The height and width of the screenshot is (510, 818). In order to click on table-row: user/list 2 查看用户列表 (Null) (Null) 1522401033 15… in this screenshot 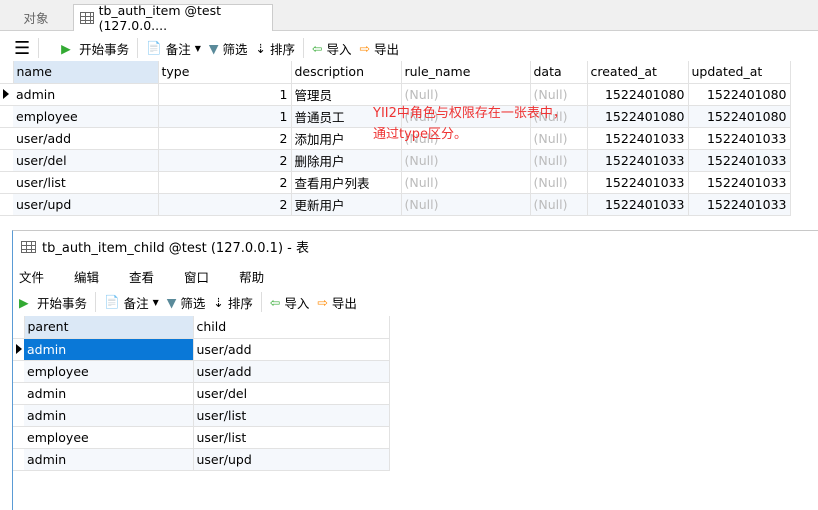, I will do `click(395, 182)`.